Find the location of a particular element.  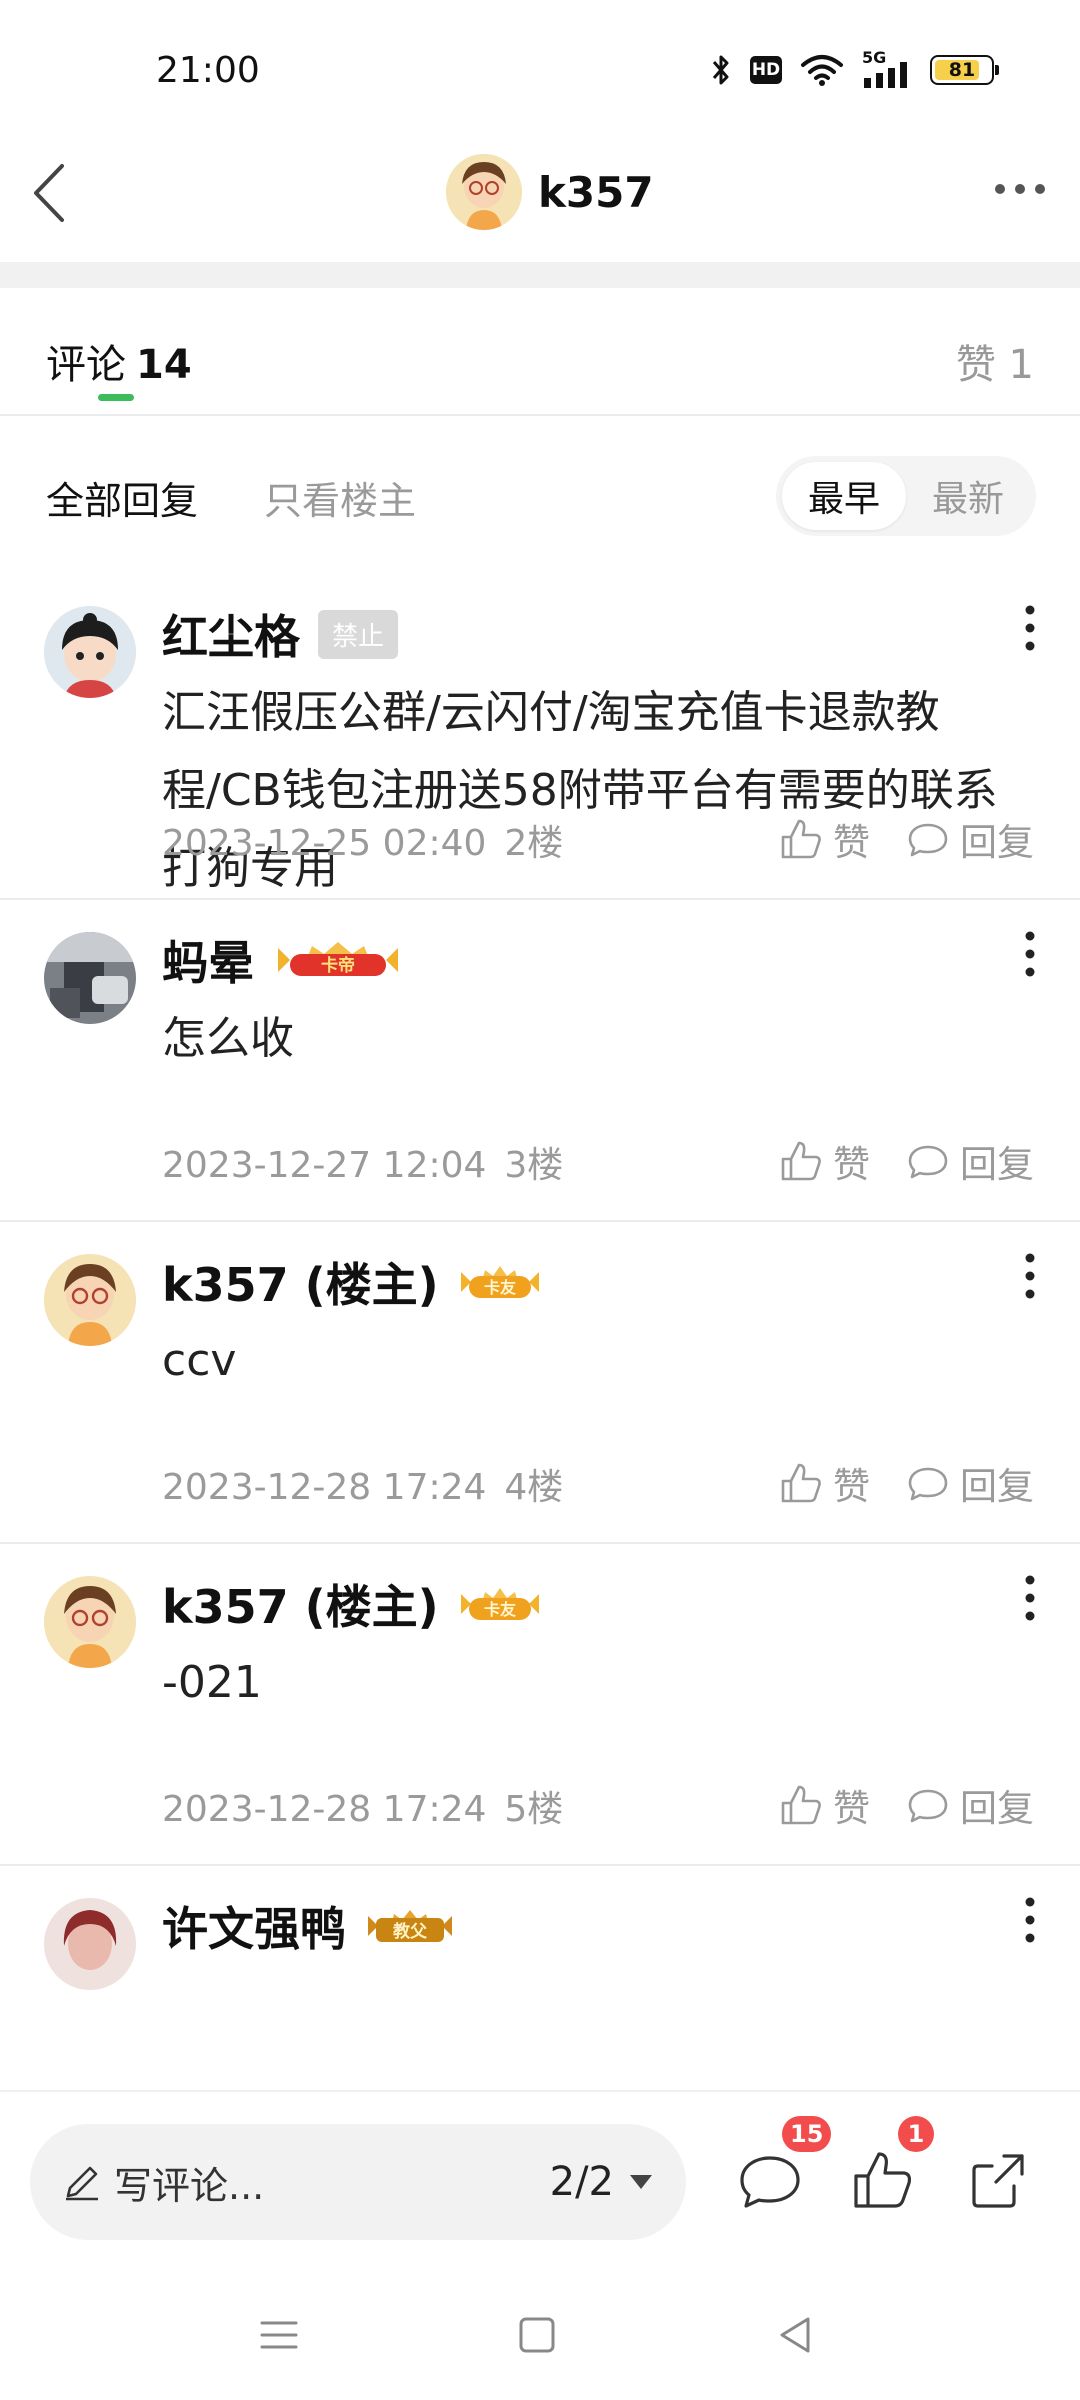

battery-level: 81 is located at coordinates (962, 70).